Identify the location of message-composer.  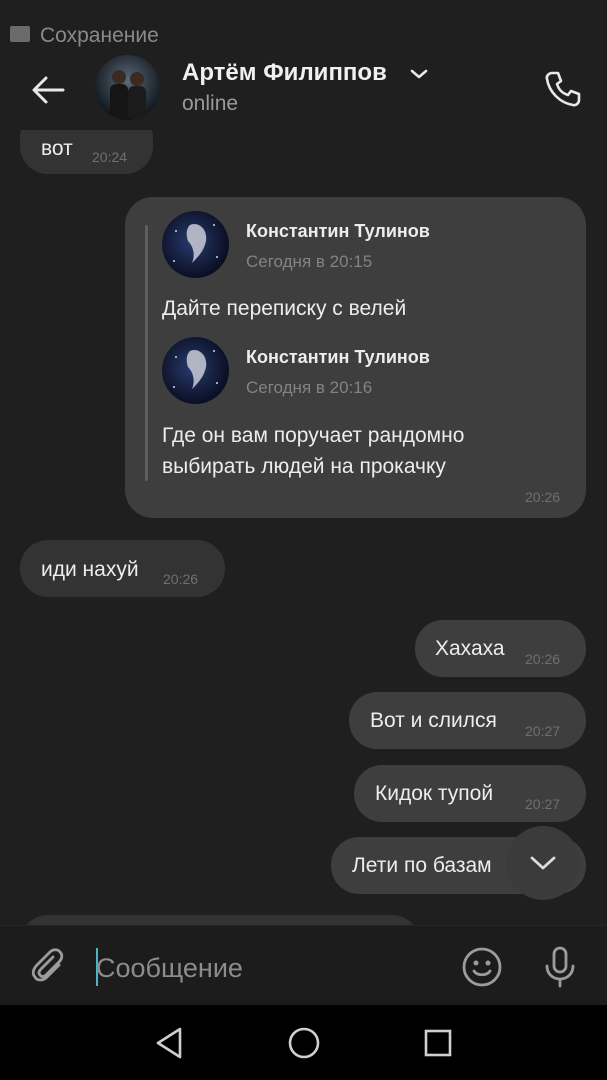
(303, 965).